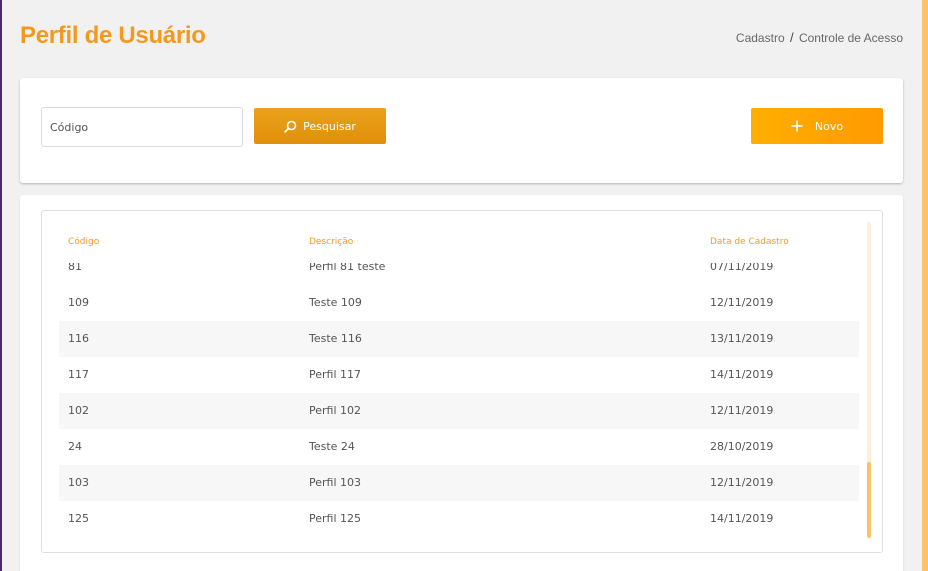 The width and height of the screenshot is (928, 571). What do you see at coordinates (113, 35) in the screenshot?
I see `page-title: Perfil de Usuário` at bounding box center [113, 35].